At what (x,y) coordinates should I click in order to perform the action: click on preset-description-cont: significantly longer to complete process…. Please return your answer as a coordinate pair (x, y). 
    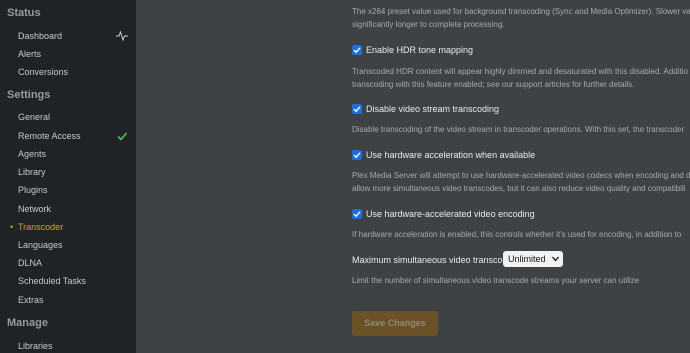
    Looking at the image, I should click on (428, 24).